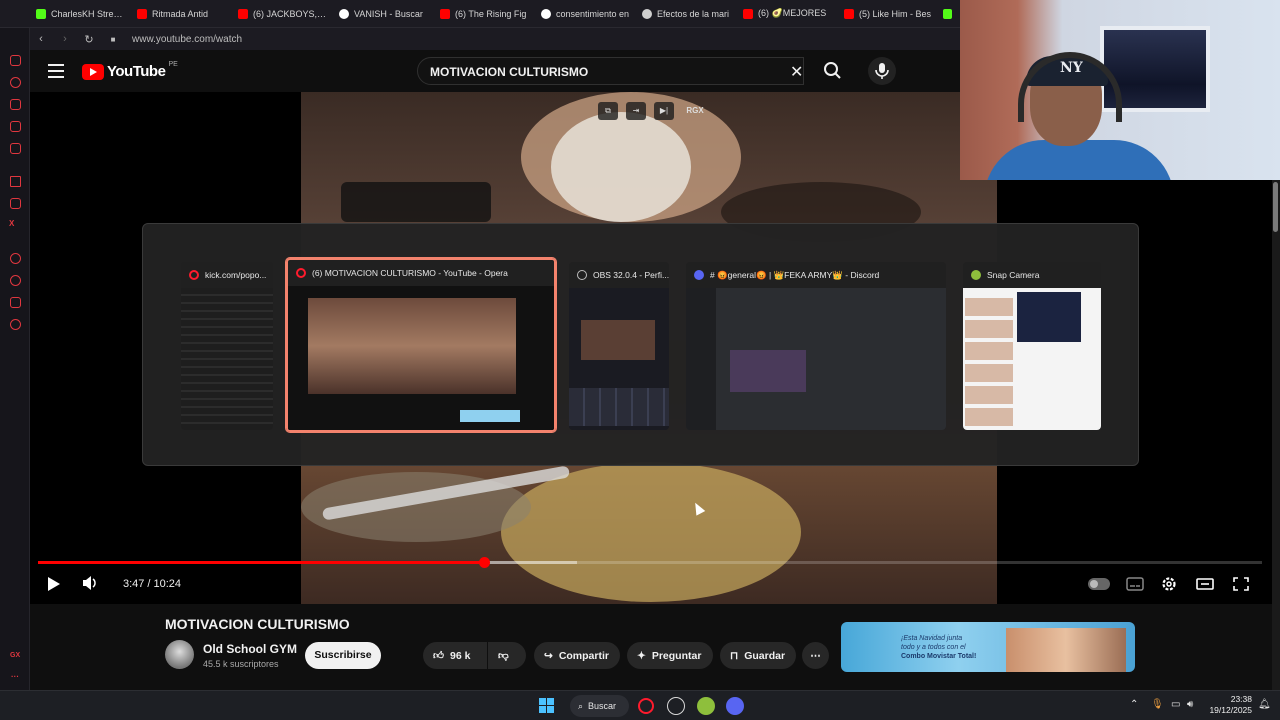 The height and width of the screenshot is (720, 1280). What do you see at coordinates (1135, 584) in the screenshot?
I see `subtitles-icon` at bounding box center [1135, 584].